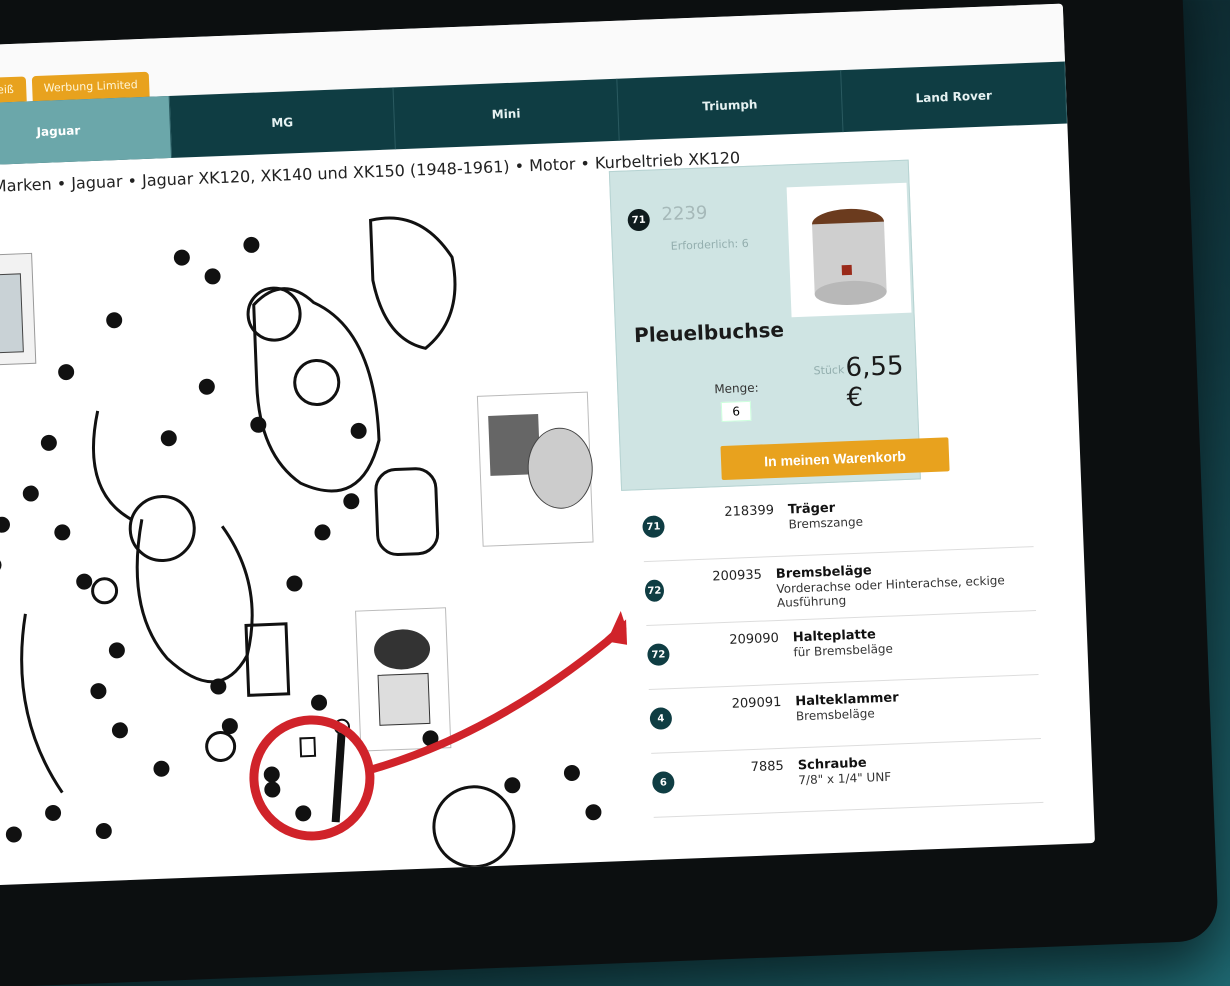 This screenshot has width=1230, height=986. I want to click on add-to-cart-button: In meinen Warenkorb, so click(835, 459).